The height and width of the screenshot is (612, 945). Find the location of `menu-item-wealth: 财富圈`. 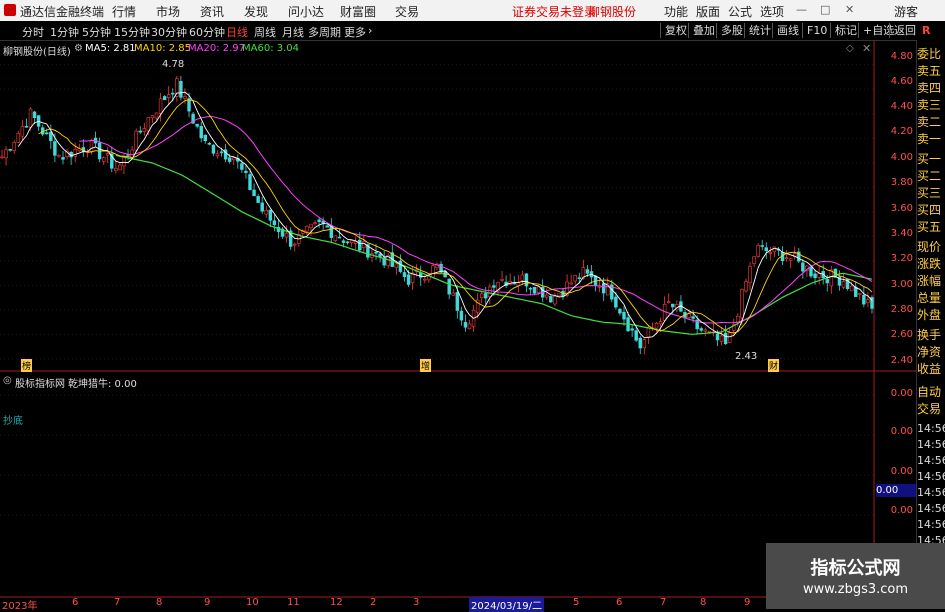

menu-item-wealth: 财富圈 is located at coordinates (358, 11).